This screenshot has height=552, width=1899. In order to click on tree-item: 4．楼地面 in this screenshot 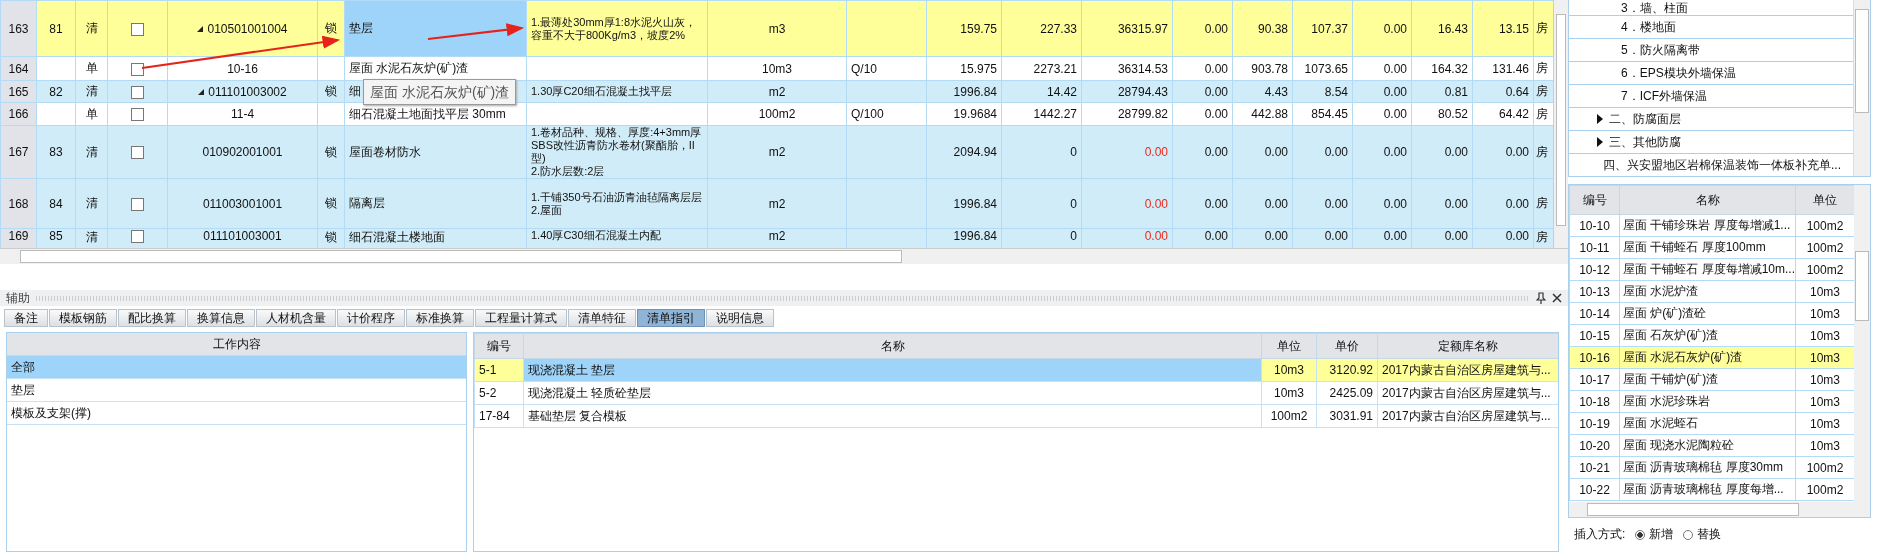, I will do `click(1711, 27)`.